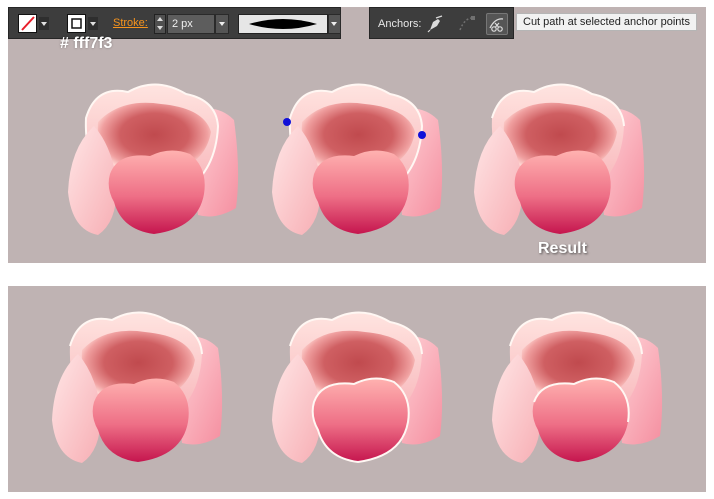  I want to click on fill-swatch, so click(27, 23).